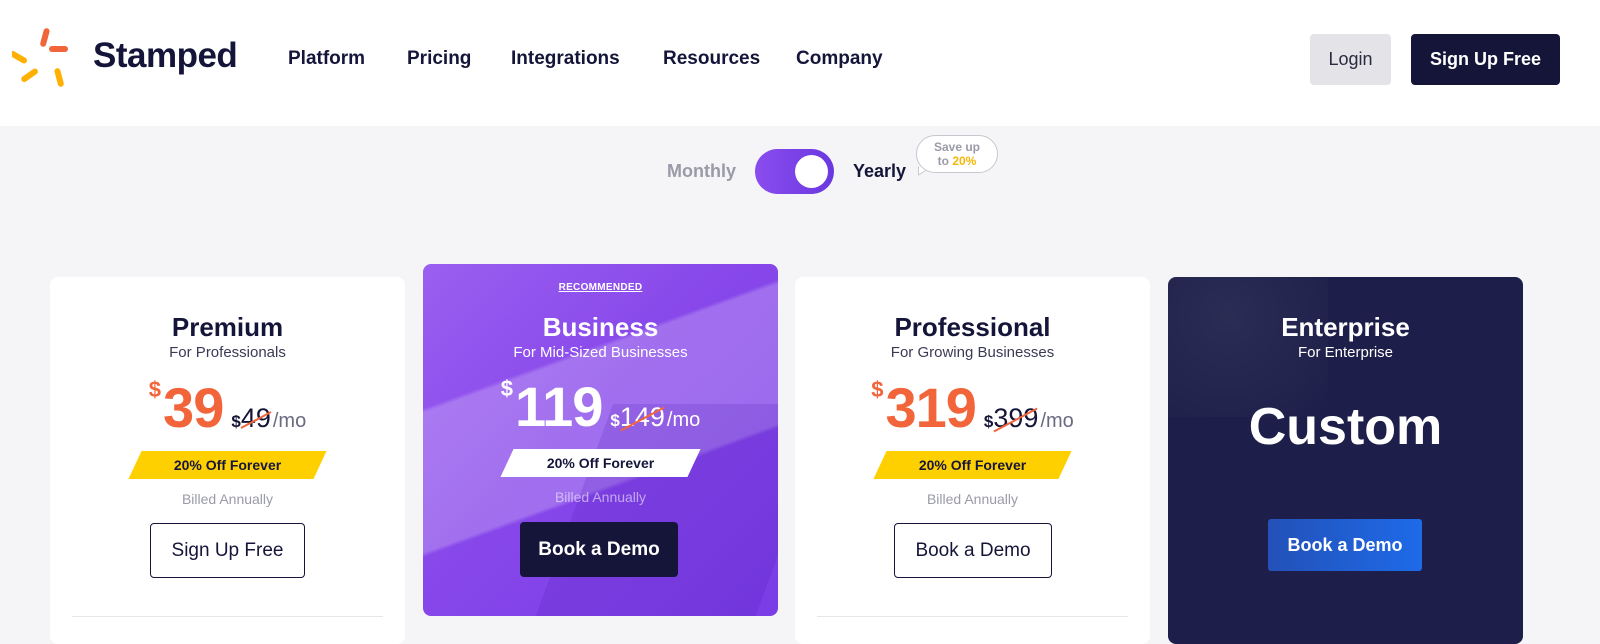 The height and width of the screenshot is (644, 1600). I want to click on billing-period-toggle, so click(794, 171).